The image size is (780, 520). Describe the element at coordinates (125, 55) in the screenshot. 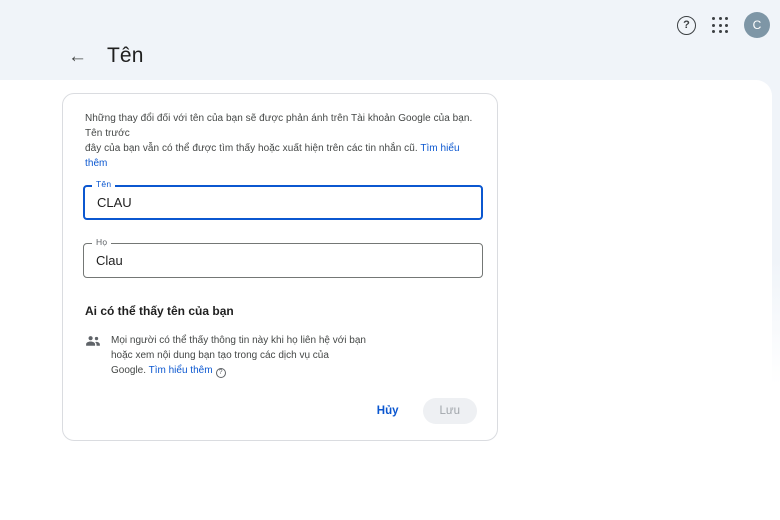

I see `page-title: Tên` at that location.